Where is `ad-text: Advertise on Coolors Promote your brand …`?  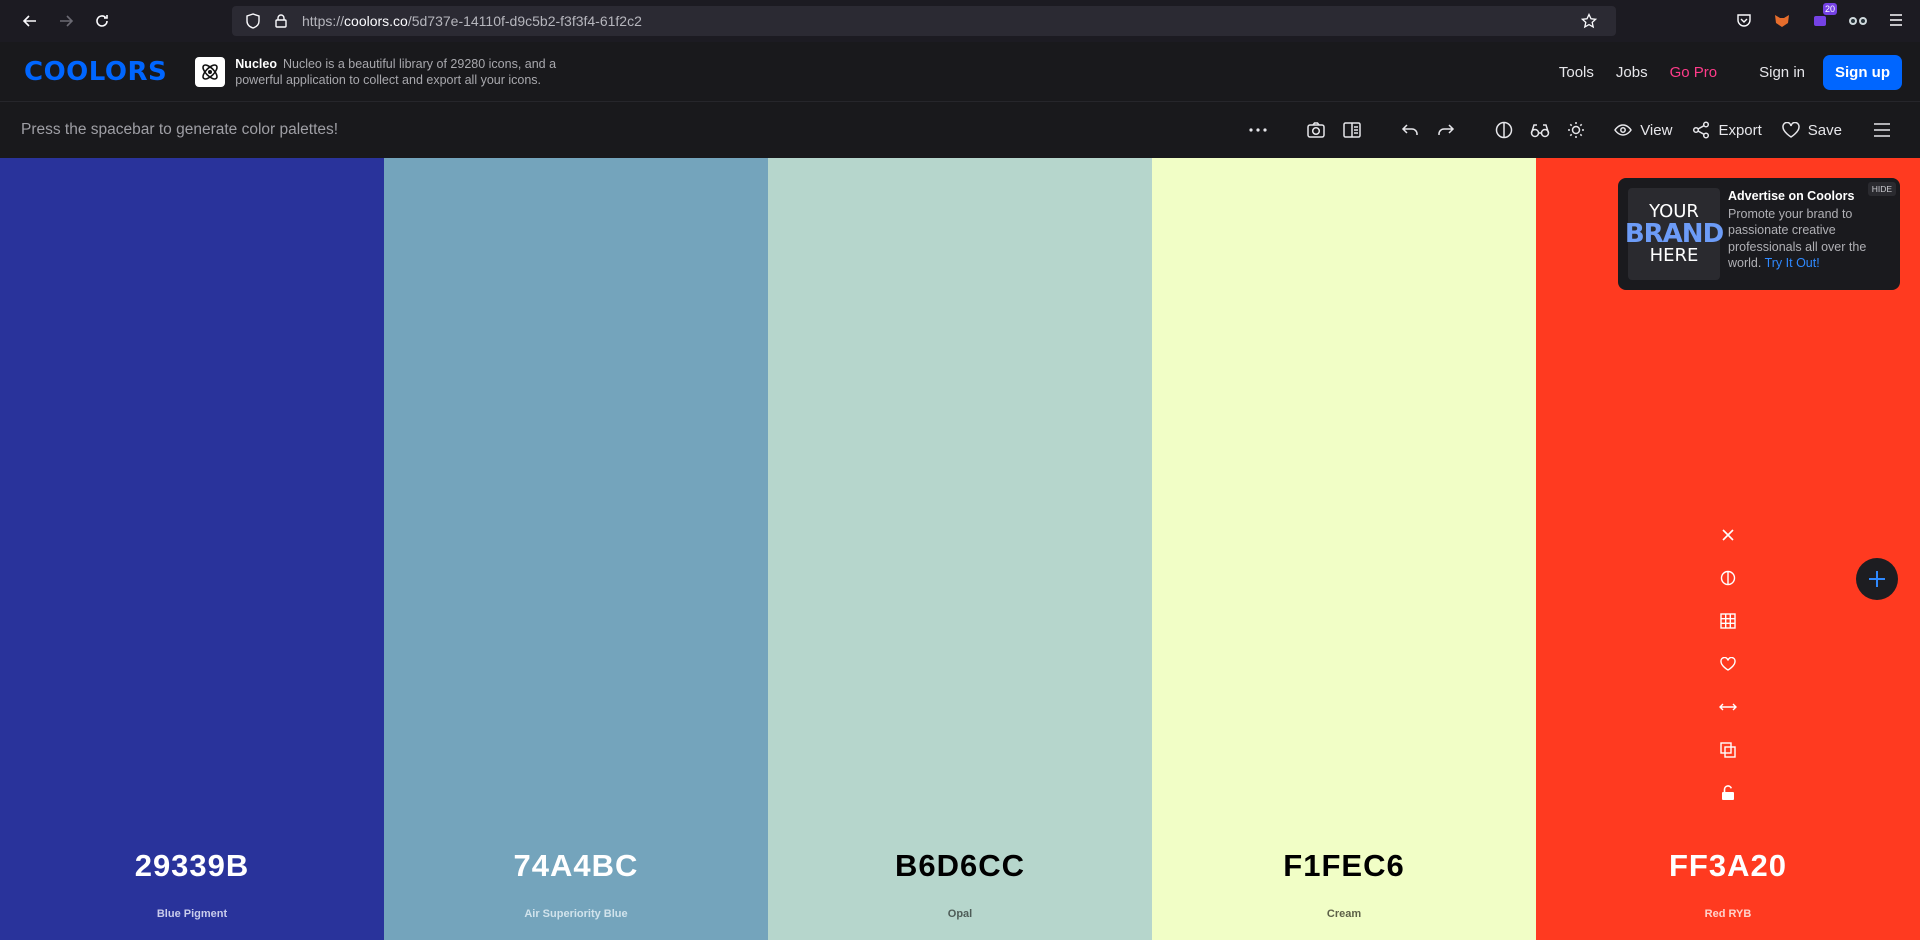 ad-text: Advertise on Coolors Promote your brand … is located at coordinates (1809, 234).